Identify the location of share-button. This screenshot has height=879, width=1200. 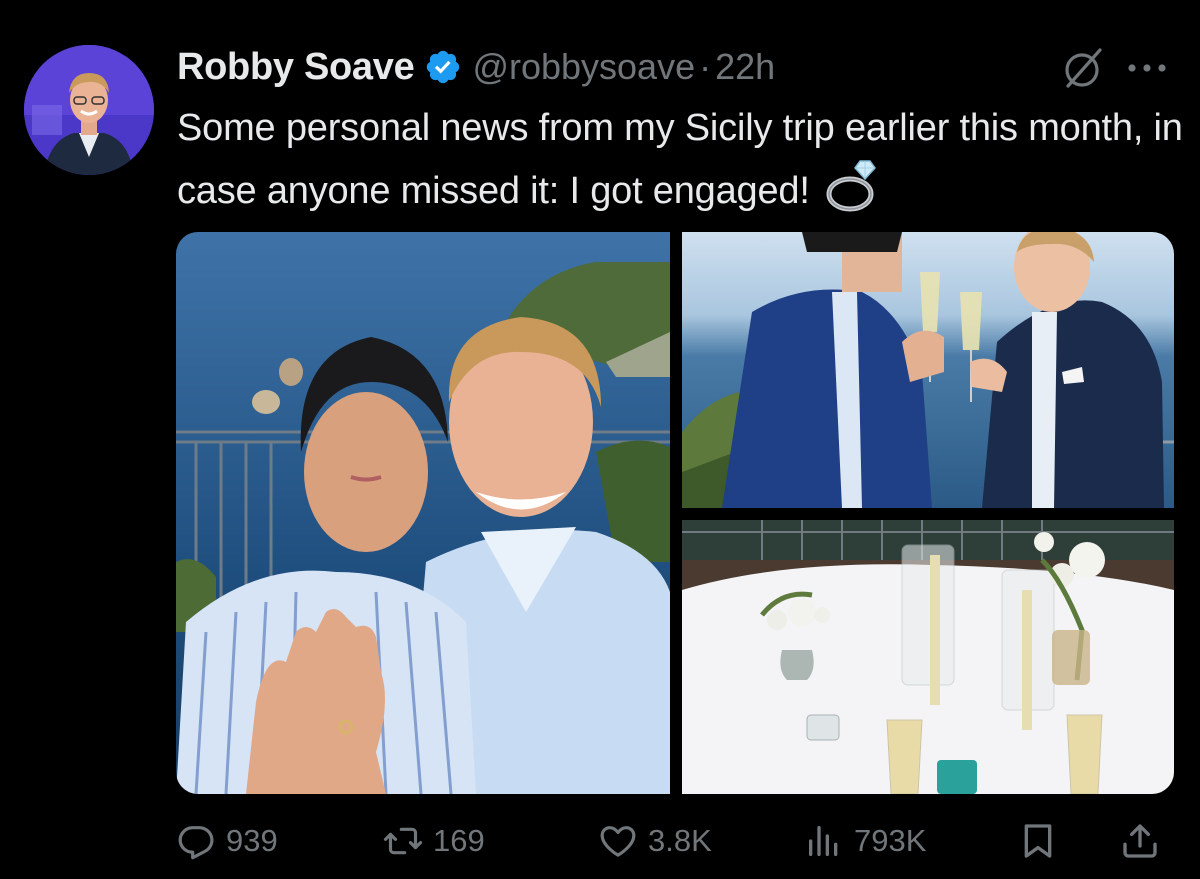
(1140, 841).